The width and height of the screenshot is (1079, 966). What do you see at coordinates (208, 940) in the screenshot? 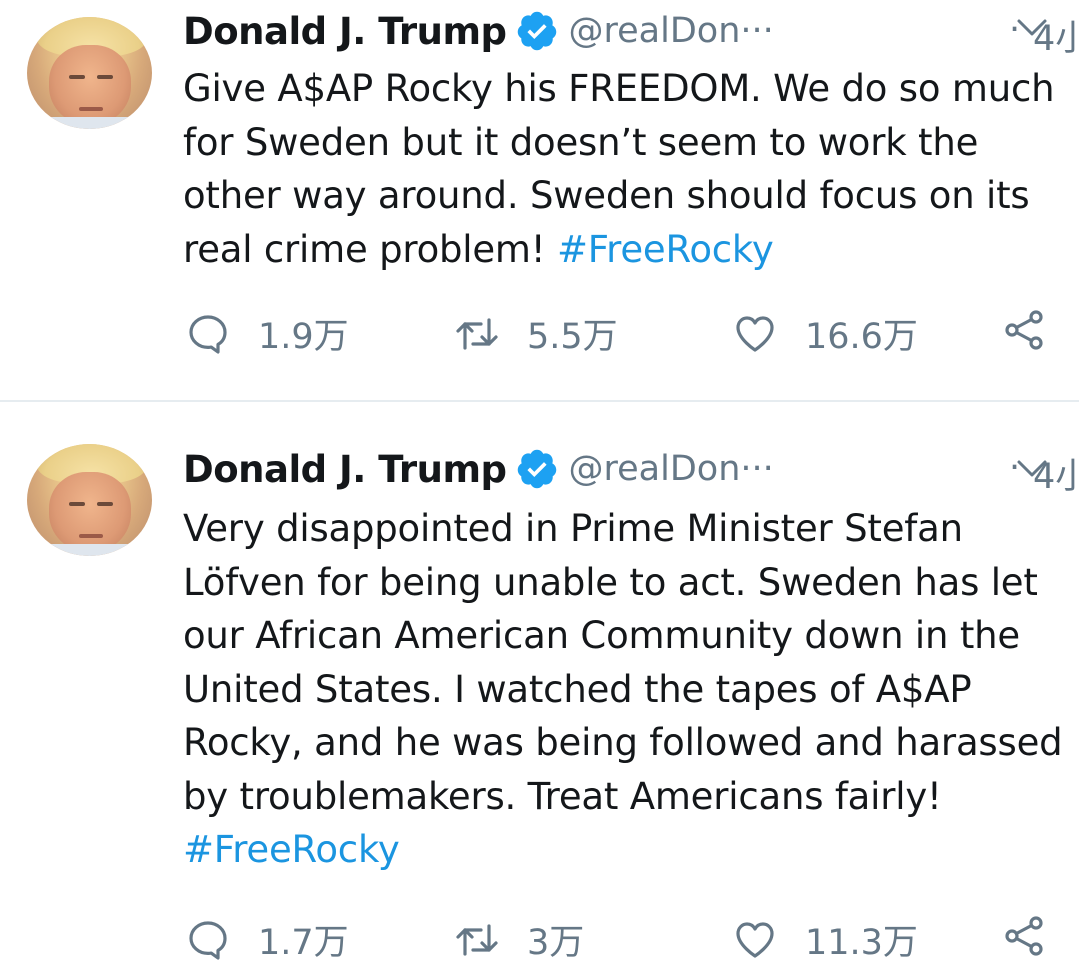
I see `reply-bubble-icon` at bounding box center [208, 940].